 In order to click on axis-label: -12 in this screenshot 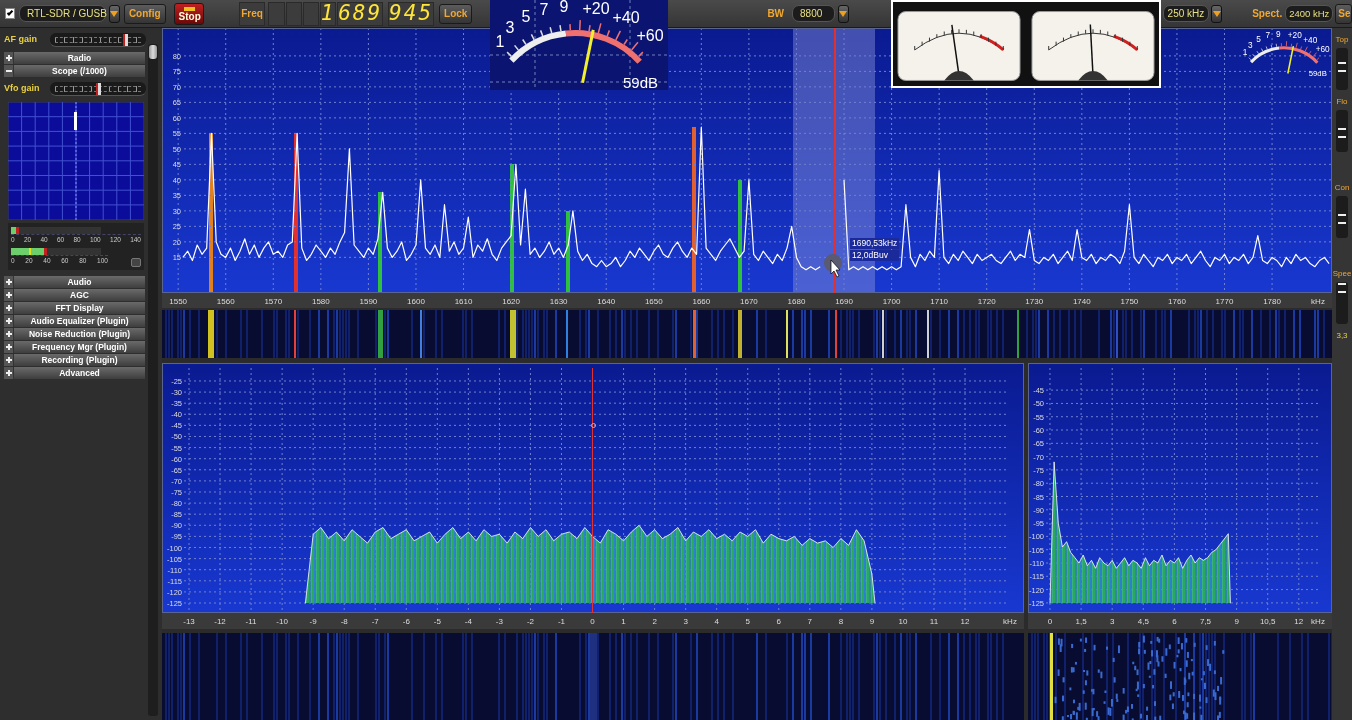, I will do `click(220, 621)`.